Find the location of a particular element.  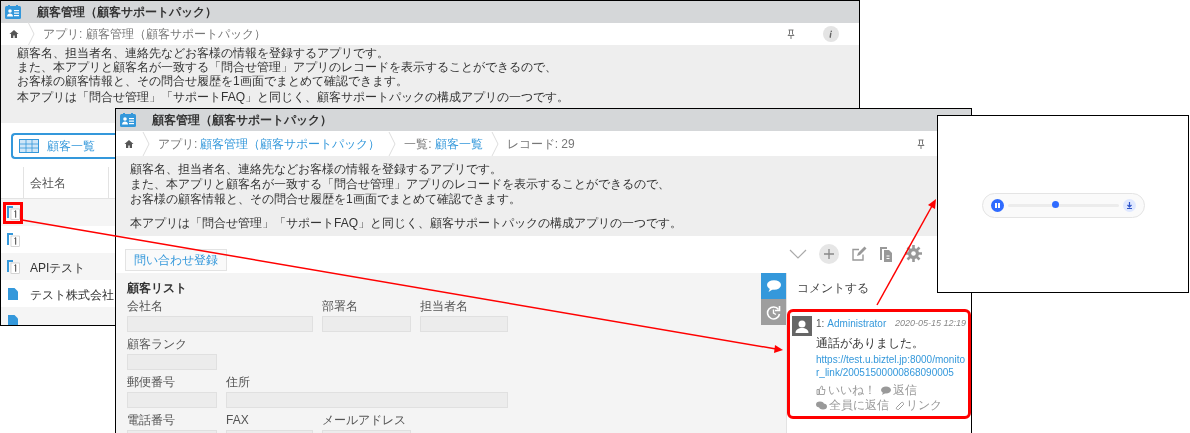

view-select-button: 顧客一覧 is located at coordinates (63, 146).